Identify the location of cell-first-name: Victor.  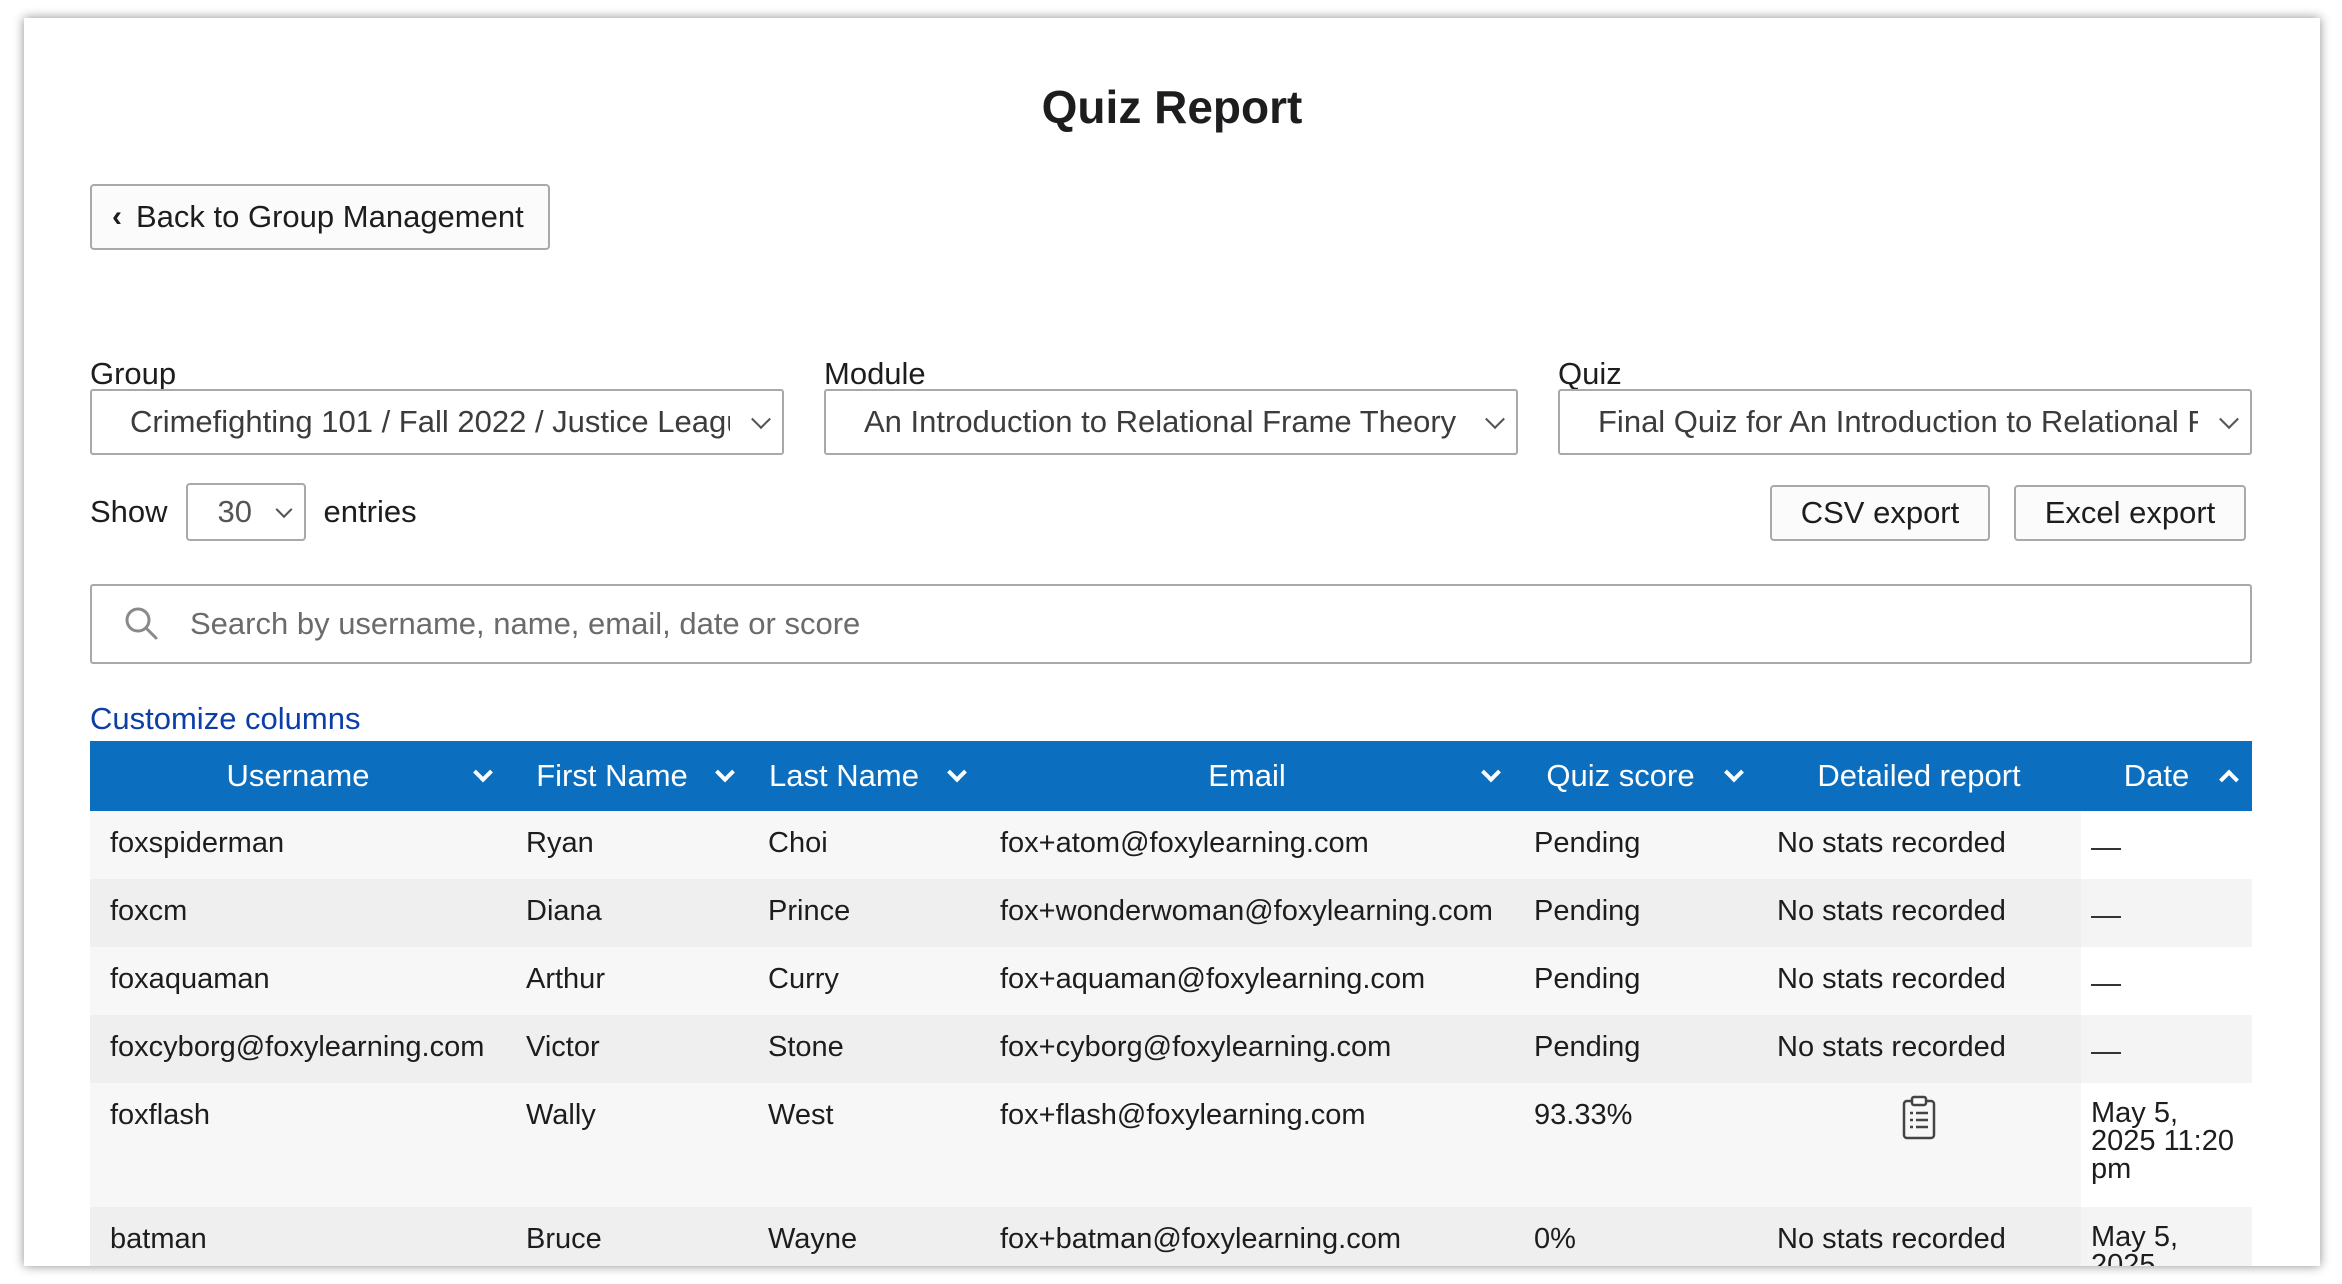
(627, 1049).